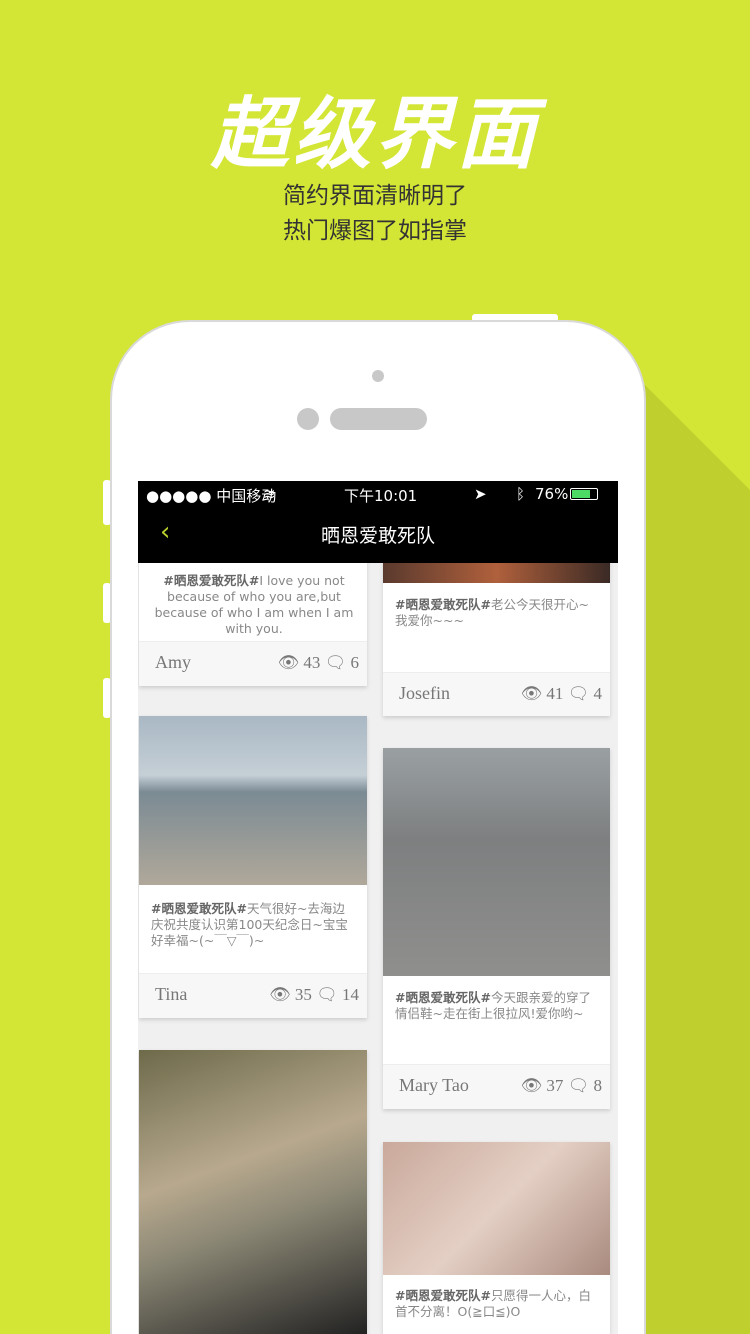 This screenshot has height=1334, width=750. Describe the element at coordinates (561, 693) in the screenshot. I see `post-stats: 👁 41 🗨 4` at that location.